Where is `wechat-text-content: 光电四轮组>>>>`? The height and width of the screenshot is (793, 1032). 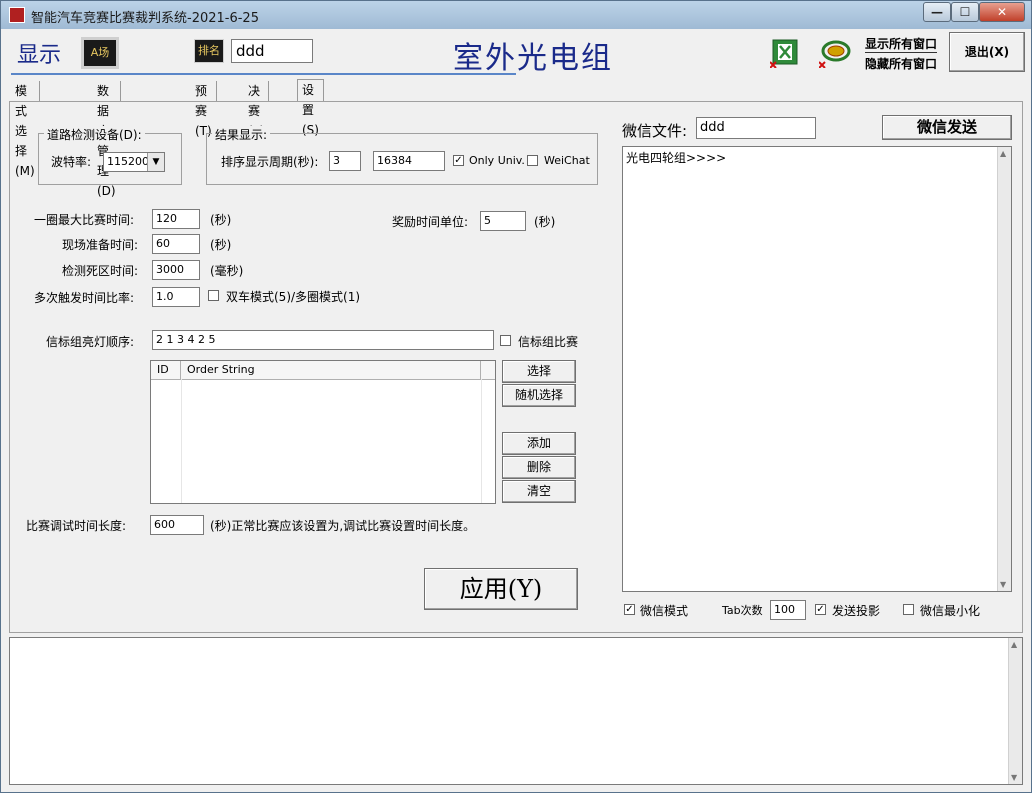 wechat-text-content: 光电四轮组>>>> is located at coordinates (676, 158).